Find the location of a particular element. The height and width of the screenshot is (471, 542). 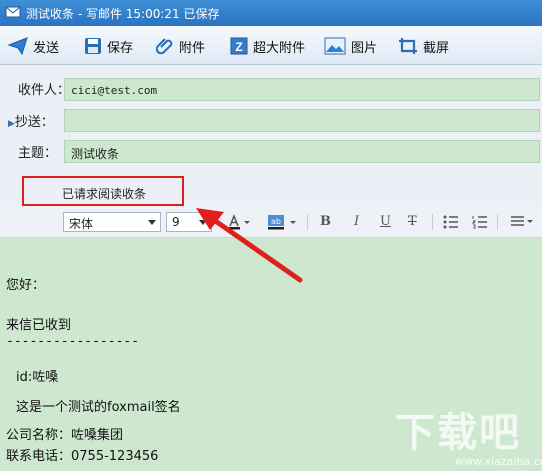

font-color-button is located at coordinates (240, 223).